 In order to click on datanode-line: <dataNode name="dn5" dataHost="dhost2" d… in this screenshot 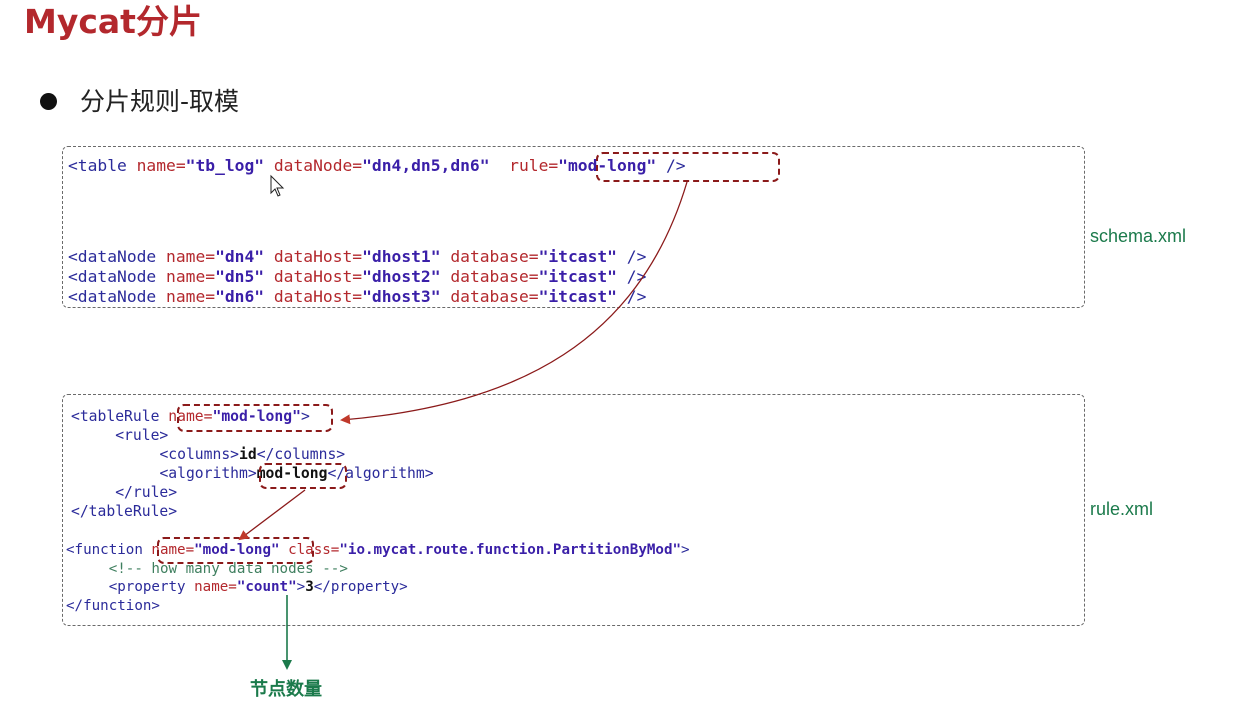, I will do `click(357, 277)`.